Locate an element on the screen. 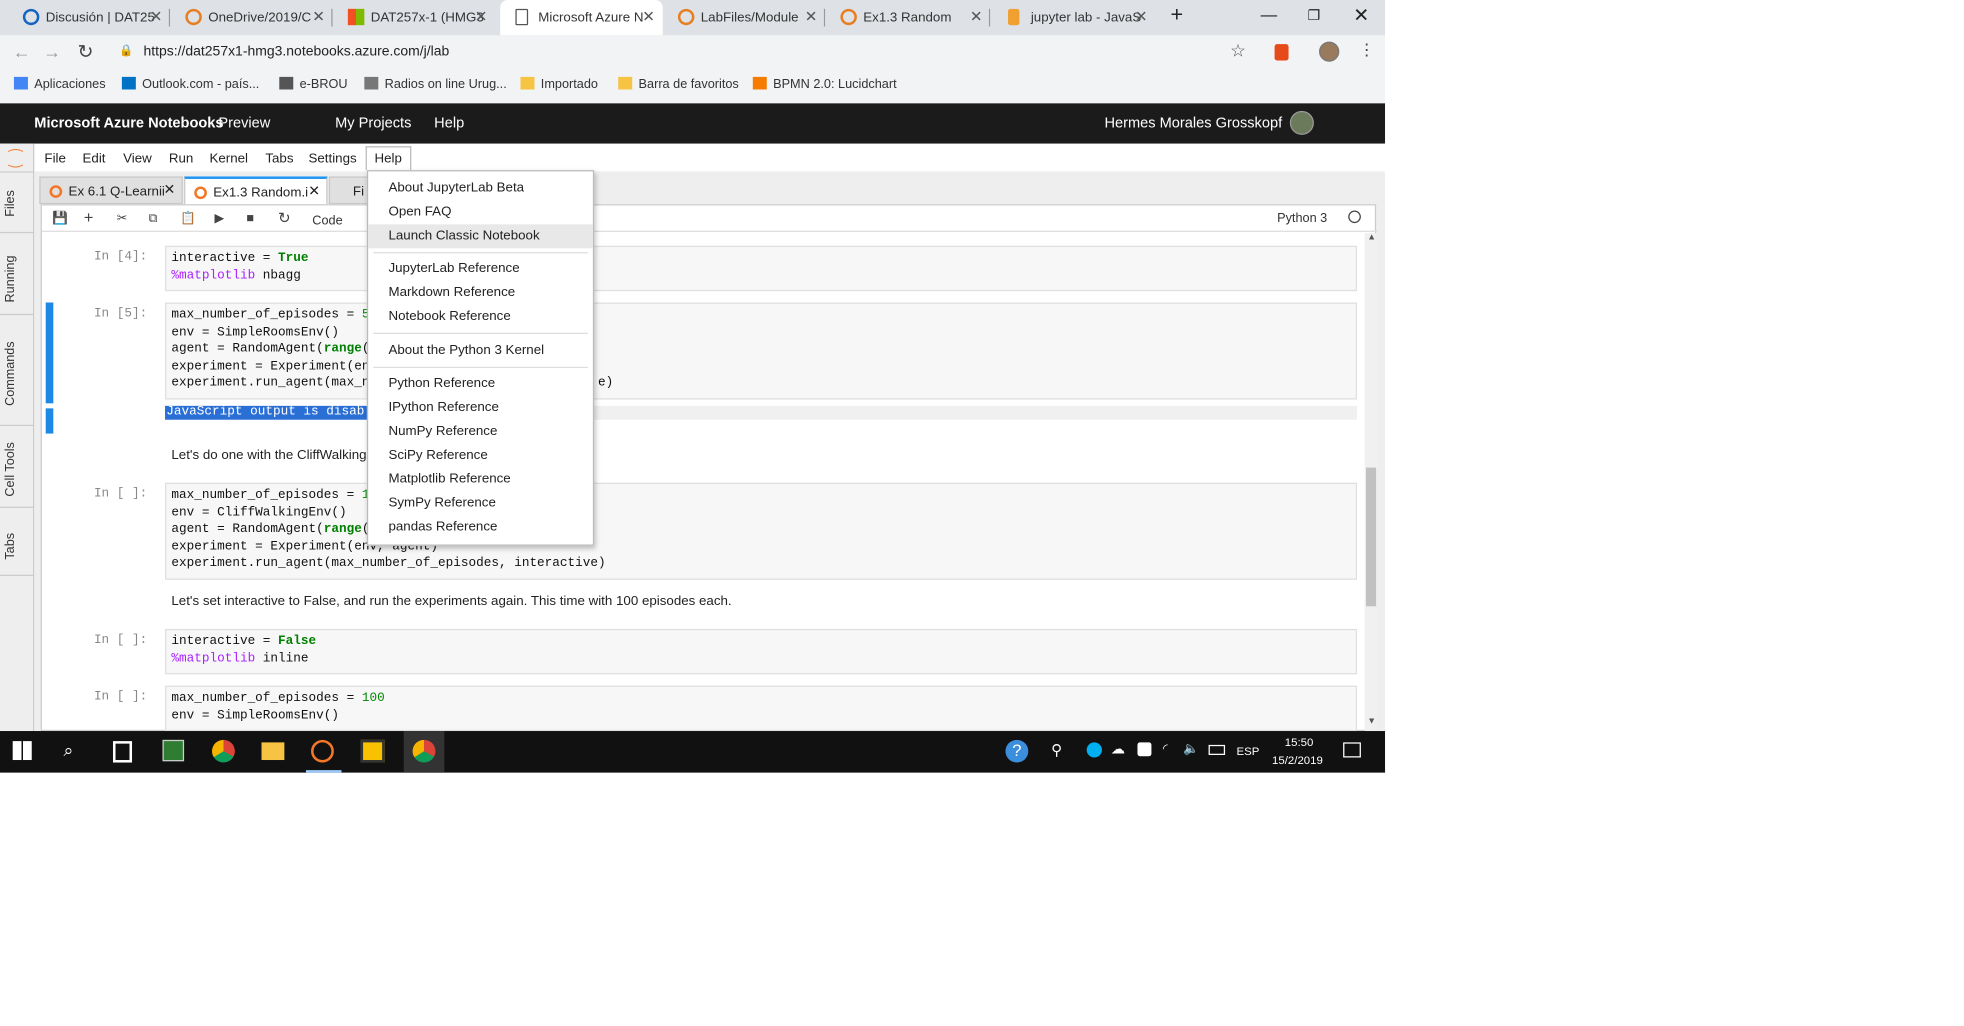 Image resolution: width=1964 pixels, height=1026 pixels. azure-brand: Microsoft Azure Notebooks is located at coordinates (128, 123).